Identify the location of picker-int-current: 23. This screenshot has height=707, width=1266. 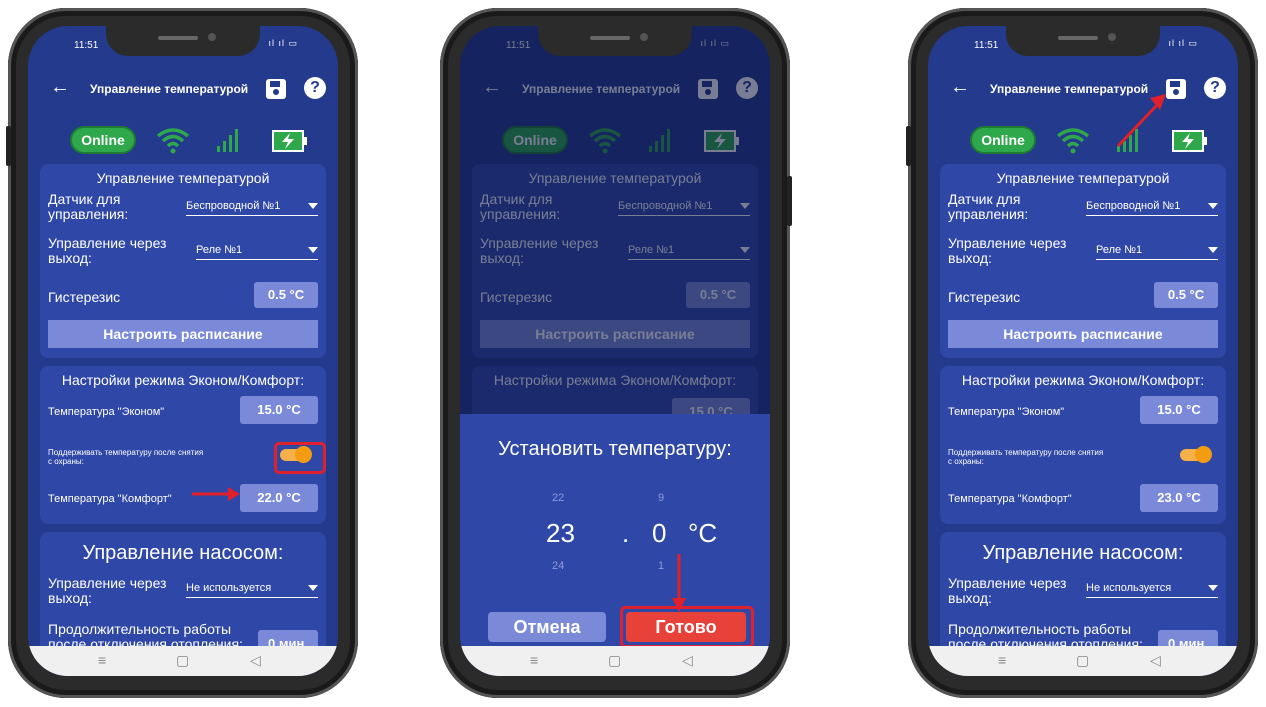
(560, 533).